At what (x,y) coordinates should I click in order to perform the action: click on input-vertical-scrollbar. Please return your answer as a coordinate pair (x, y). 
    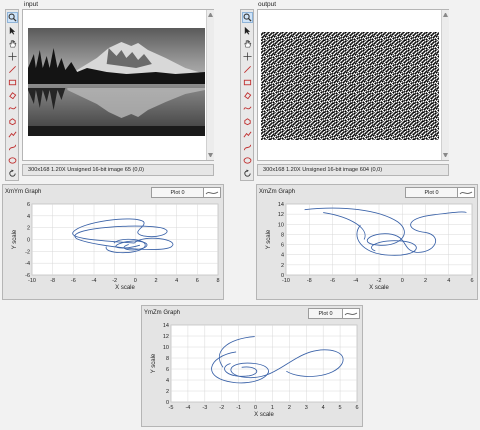
    Looking at the image, I should click on (210, 85).